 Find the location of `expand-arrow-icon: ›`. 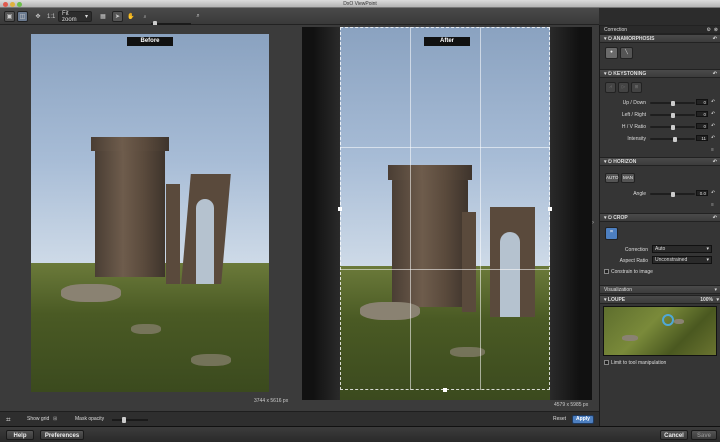

expand-arrow-icon: › is located at coordinates (593, 223).